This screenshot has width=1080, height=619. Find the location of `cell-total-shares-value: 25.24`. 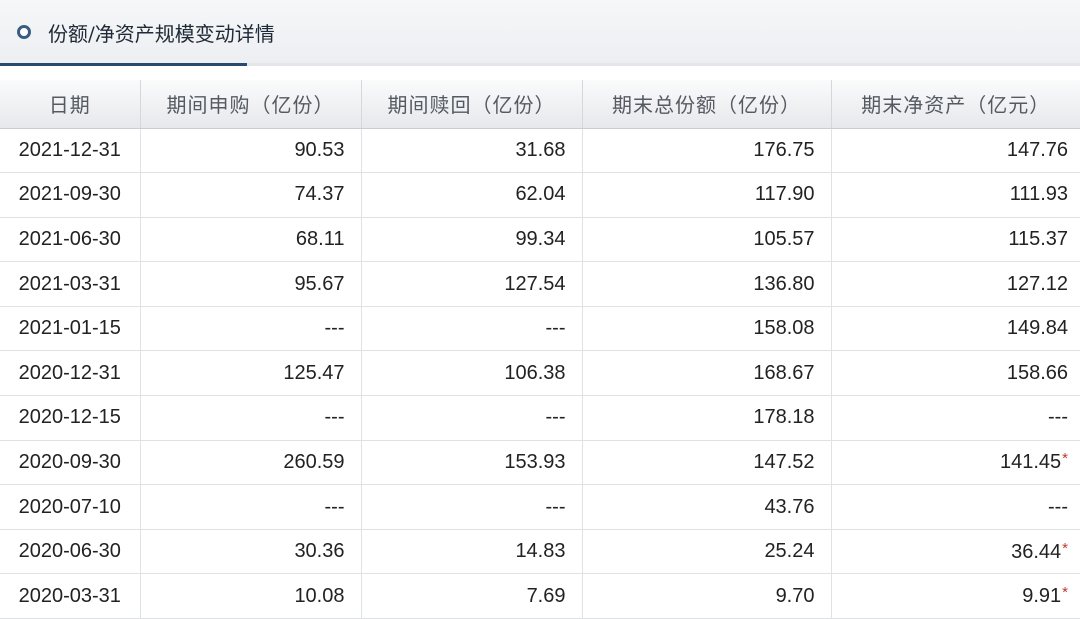

cell-total-shares-value: 25.24 is located at coordinates (789, 551).